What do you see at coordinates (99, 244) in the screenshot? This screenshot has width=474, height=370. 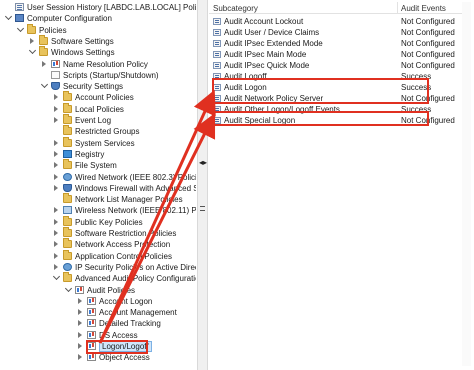 I see `tree-item: Network Access Protection` at bounding box center [99, 244].